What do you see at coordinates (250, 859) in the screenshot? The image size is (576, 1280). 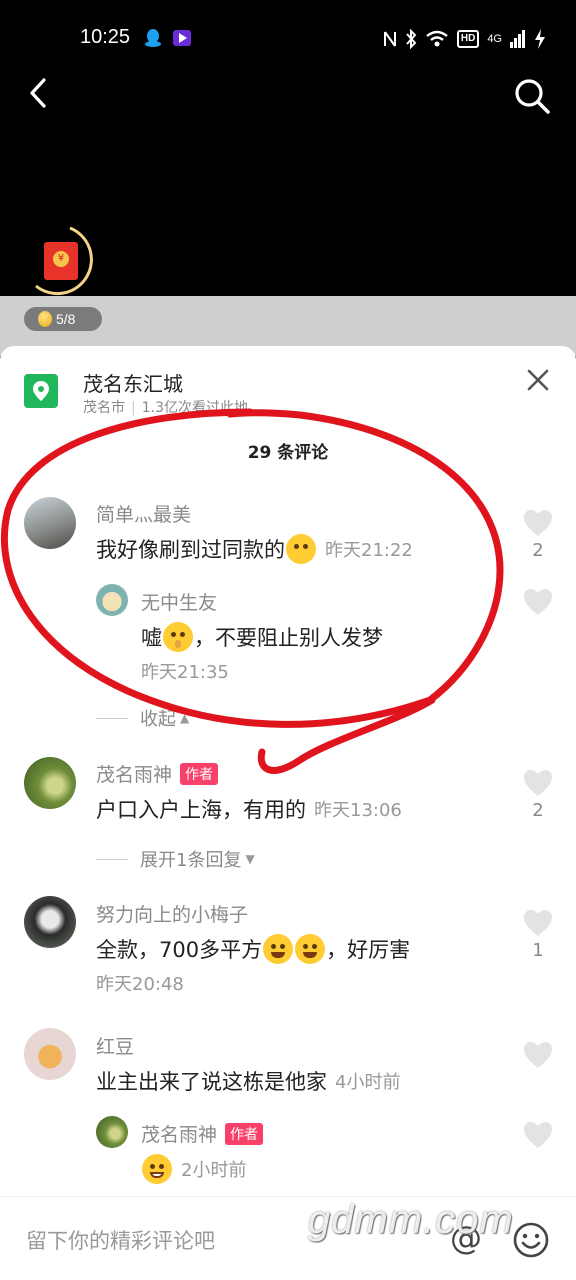 I see `caret-down-icon: ▼` at bounding box center [250, 859].